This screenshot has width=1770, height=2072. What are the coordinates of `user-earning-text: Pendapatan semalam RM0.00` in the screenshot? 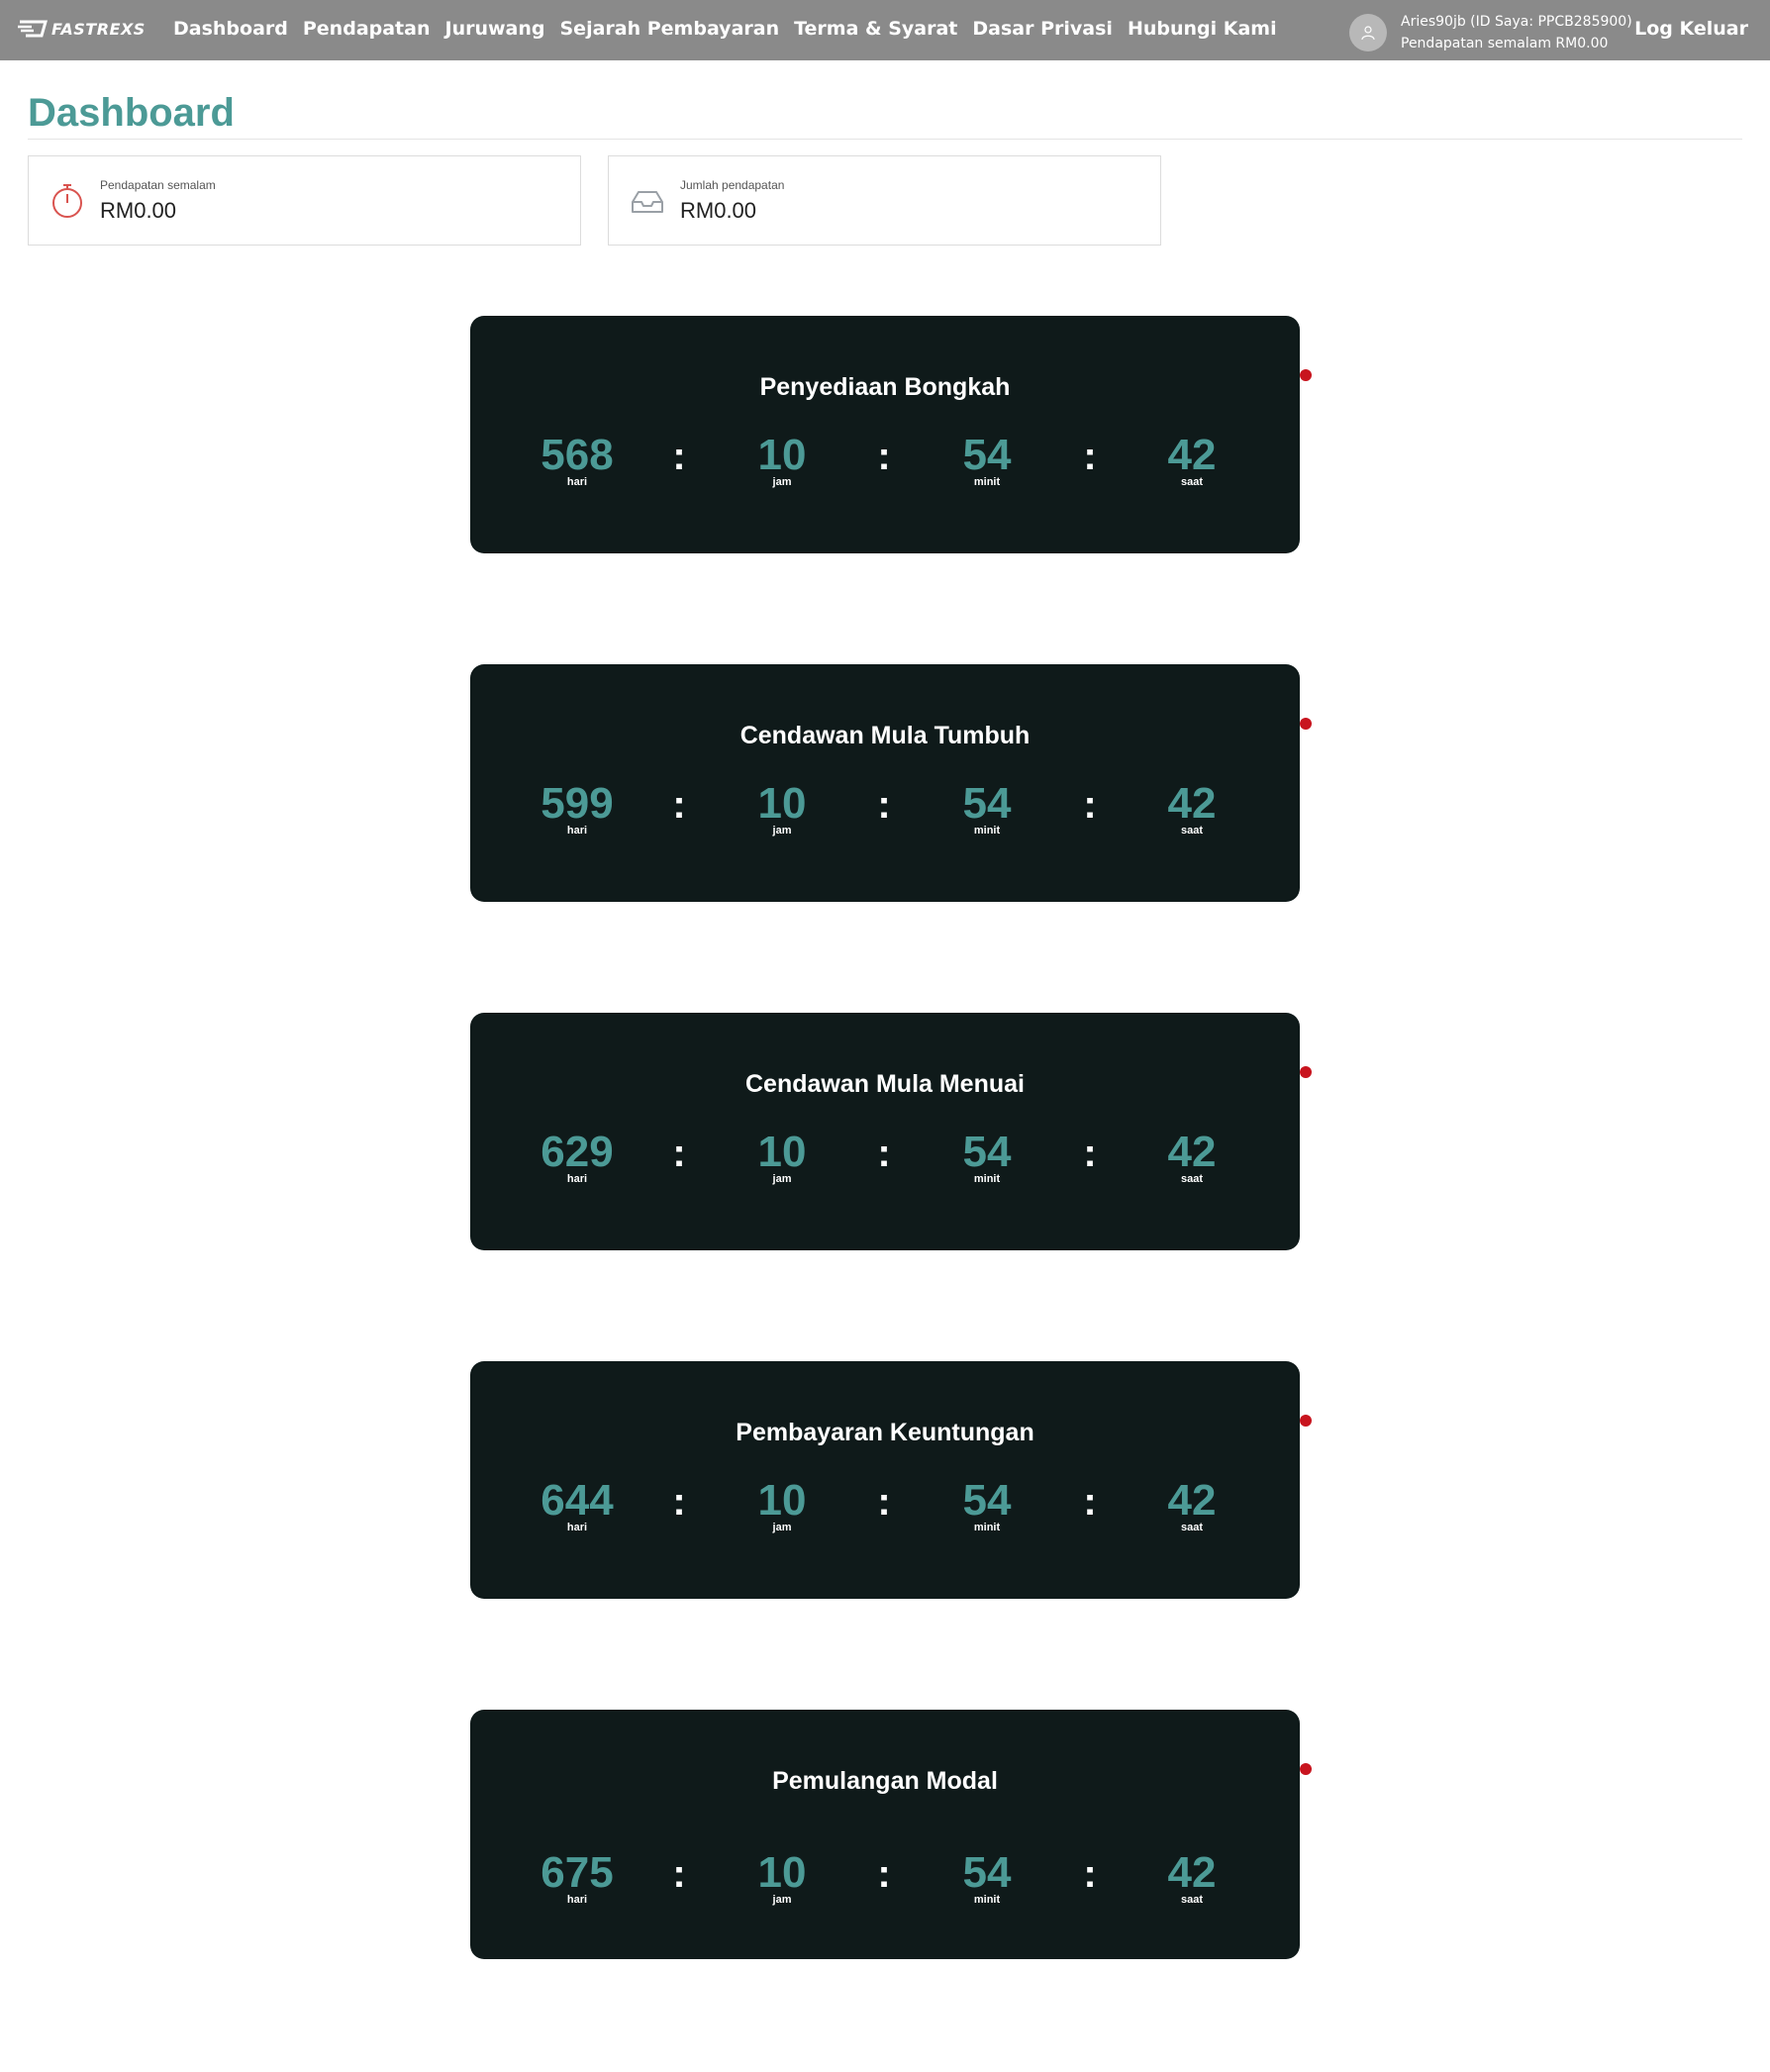 It's located at (1505, 43).